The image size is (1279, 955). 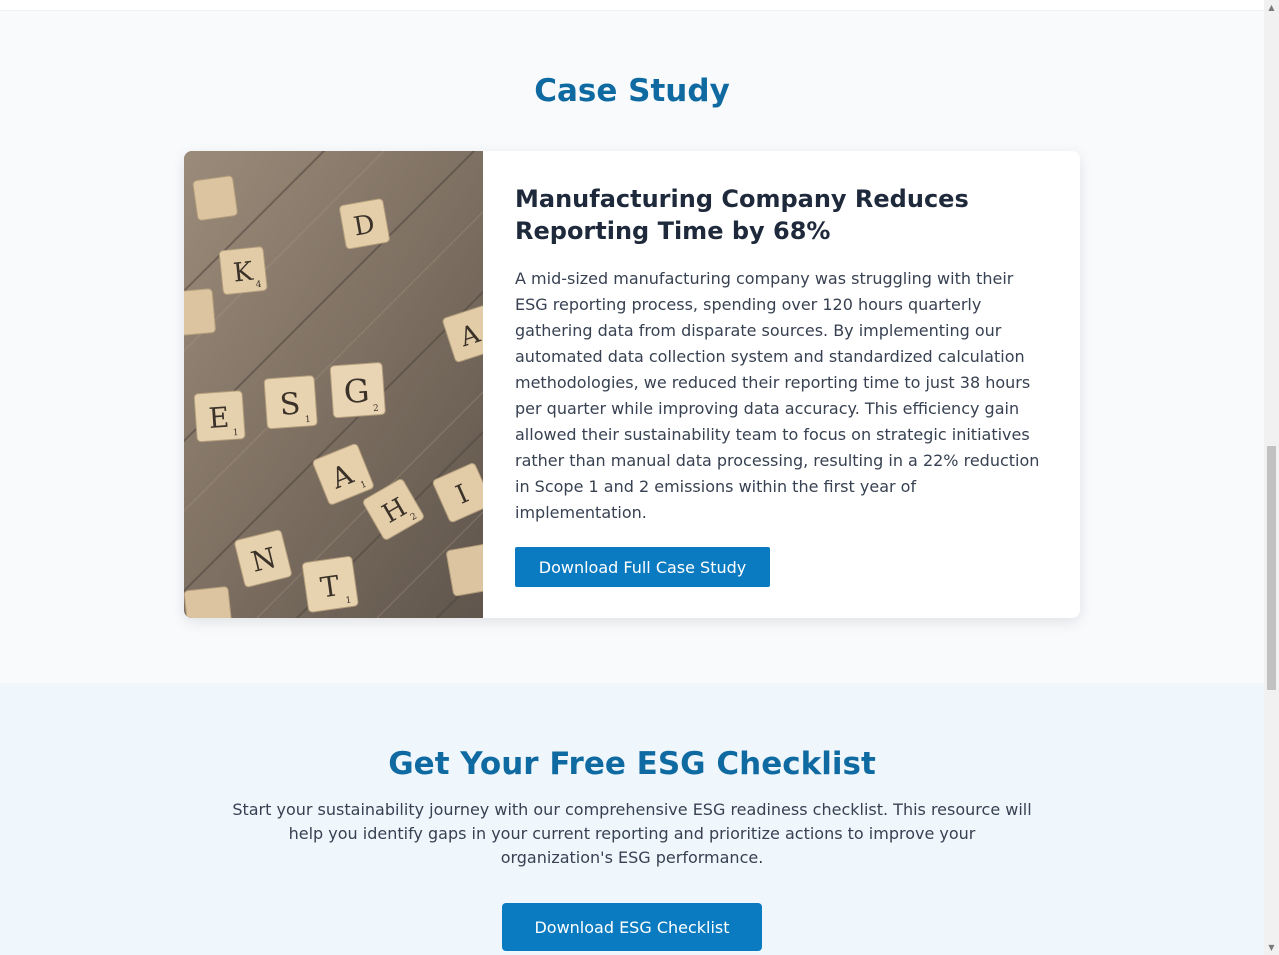 What do you see at coordinates (642, 567) in the screenshot?
I see `download-case-study-button: Download Full Case Study` at bounding box center [642, 567].